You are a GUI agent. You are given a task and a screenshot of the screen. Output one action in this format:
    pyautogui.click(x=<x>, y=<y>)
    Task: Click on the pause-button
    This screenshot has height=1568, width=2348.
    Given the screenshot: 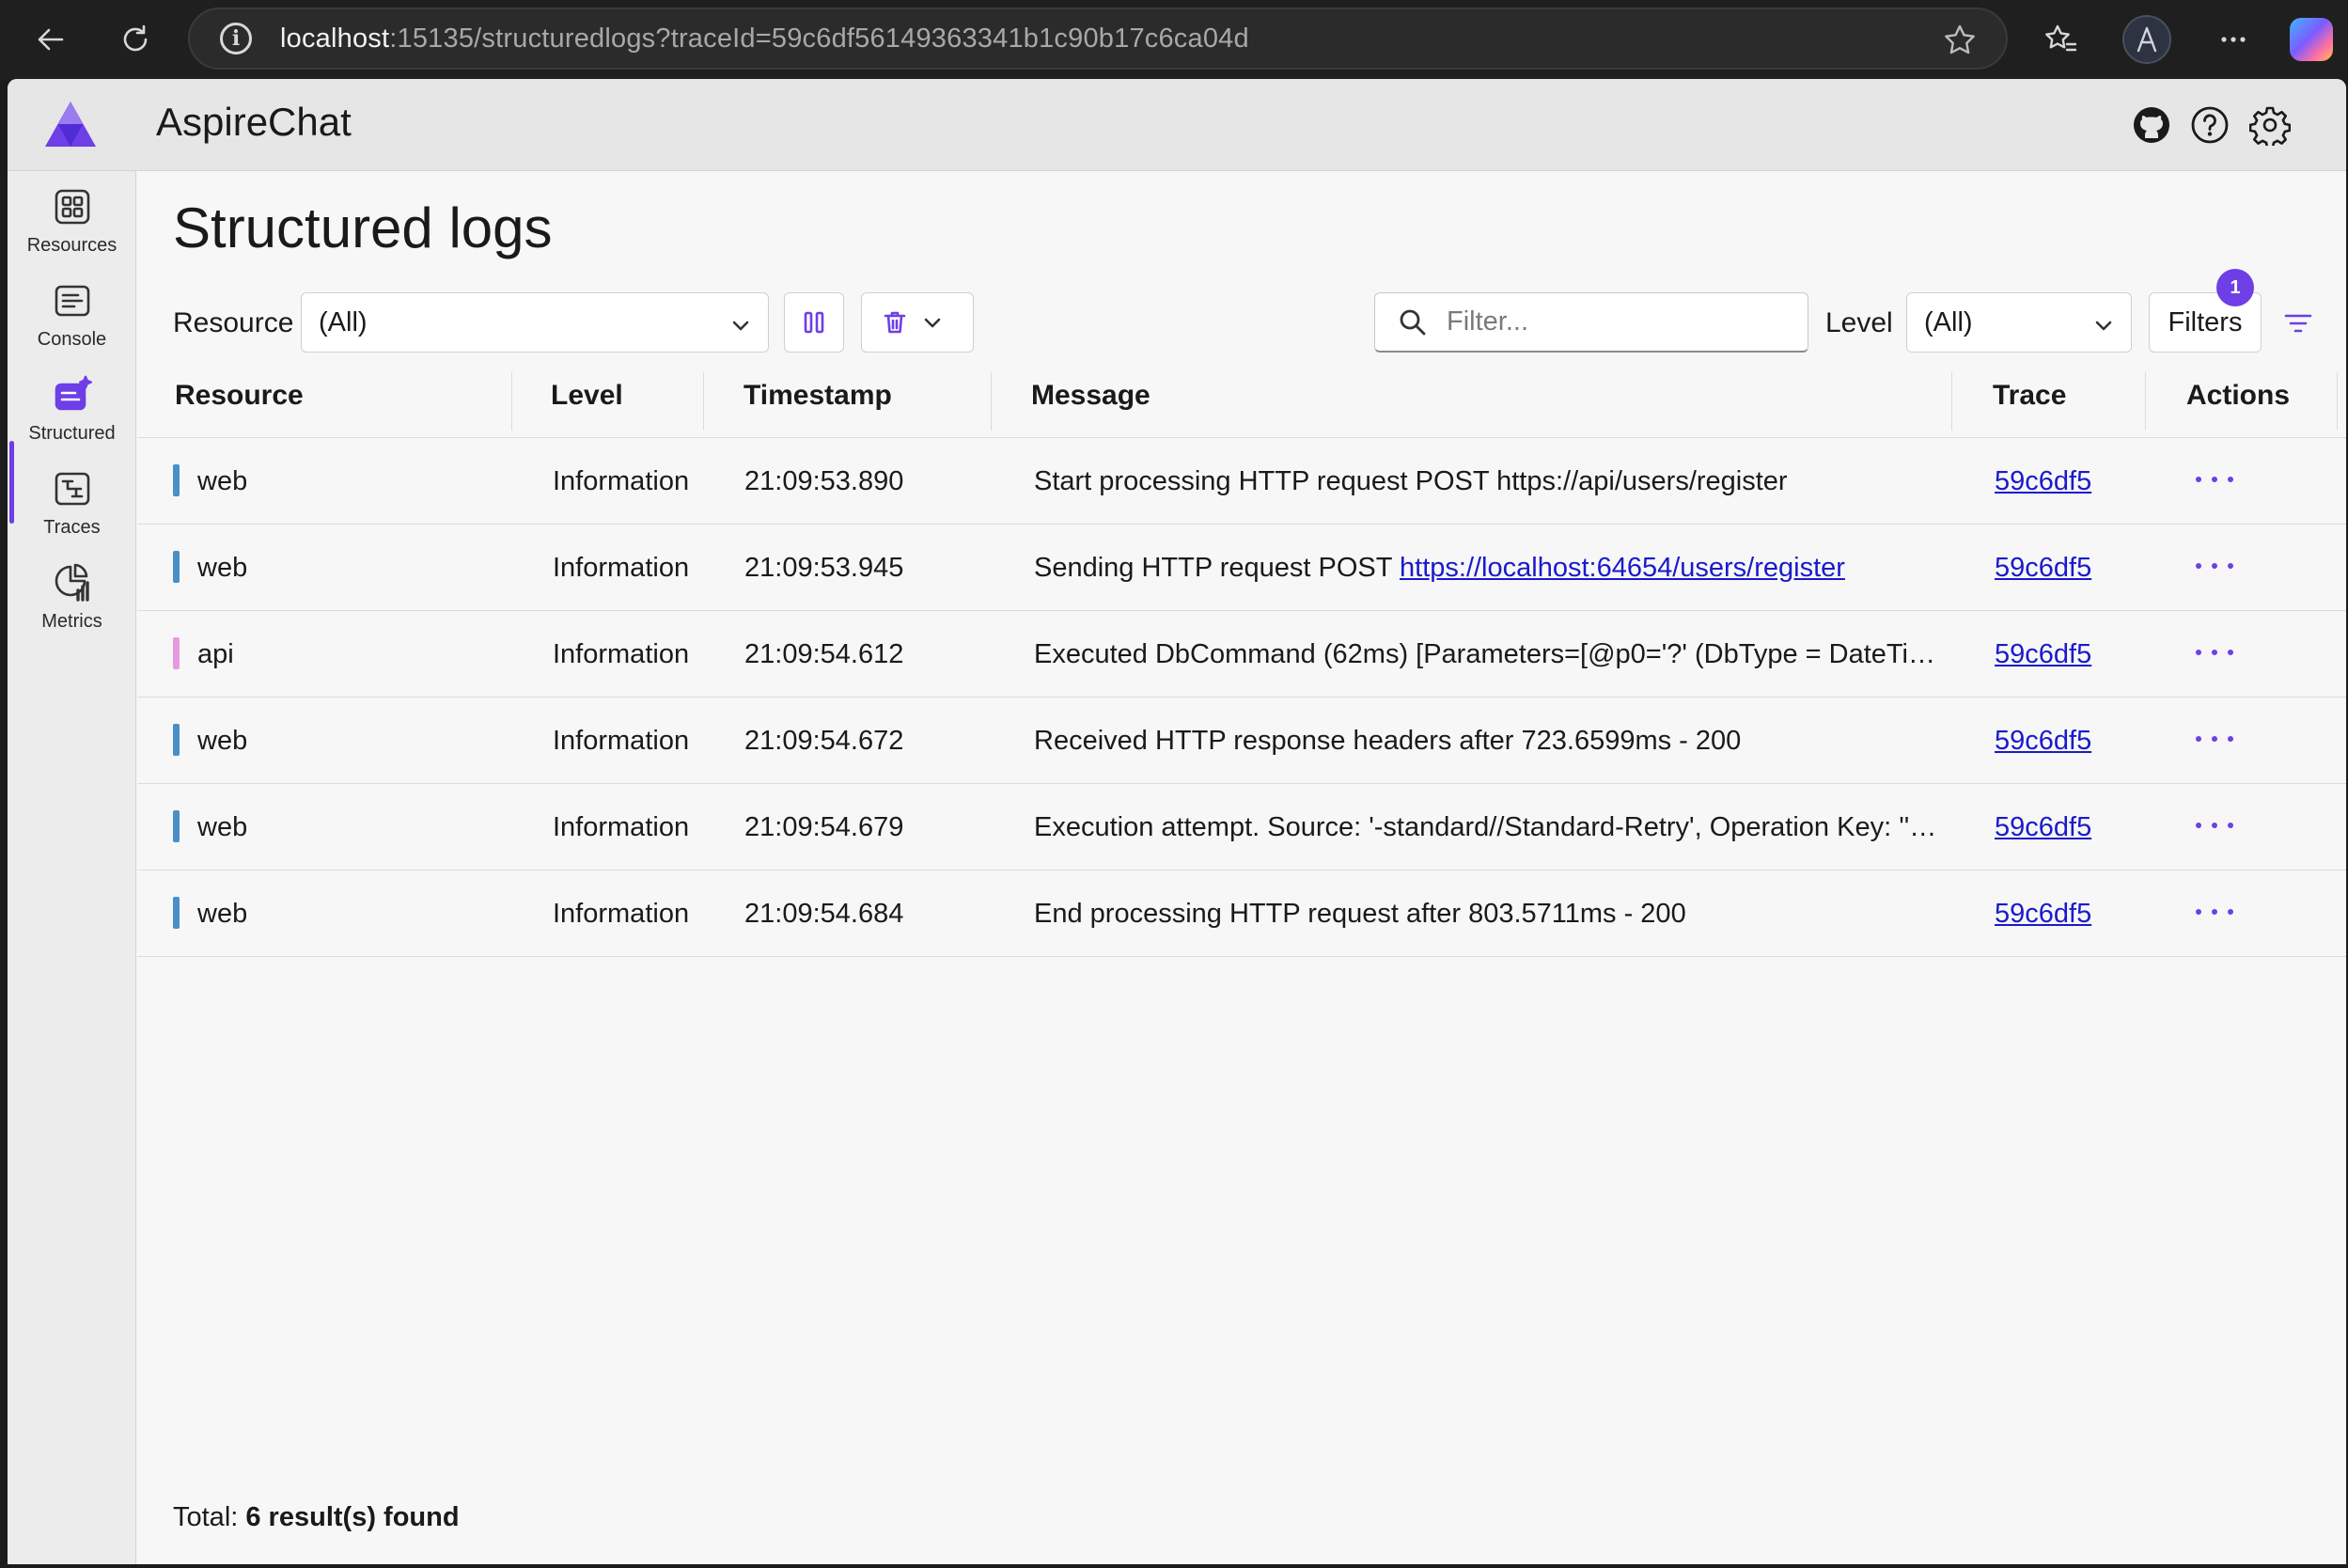 What is the action you would take?
    pyautogui.click(x=814, y=322)
    